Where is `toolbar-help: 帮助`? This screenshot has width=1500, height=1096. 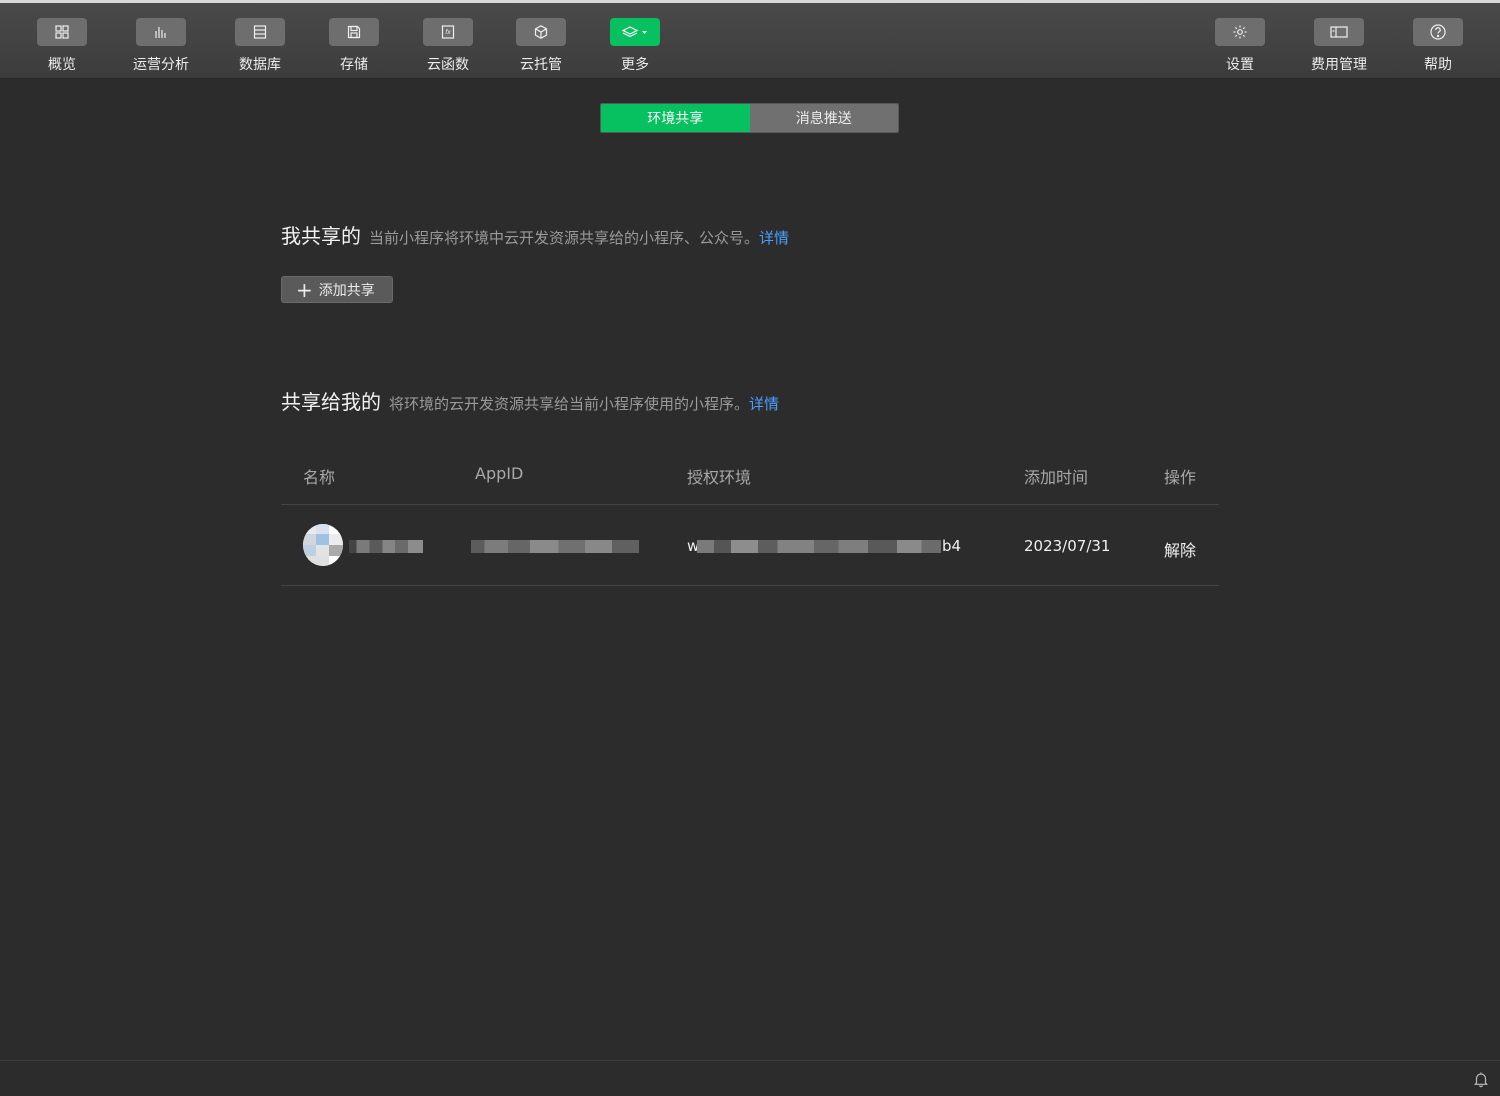
toolbar-help: 帮助 is located at coordinates (1438, 41).